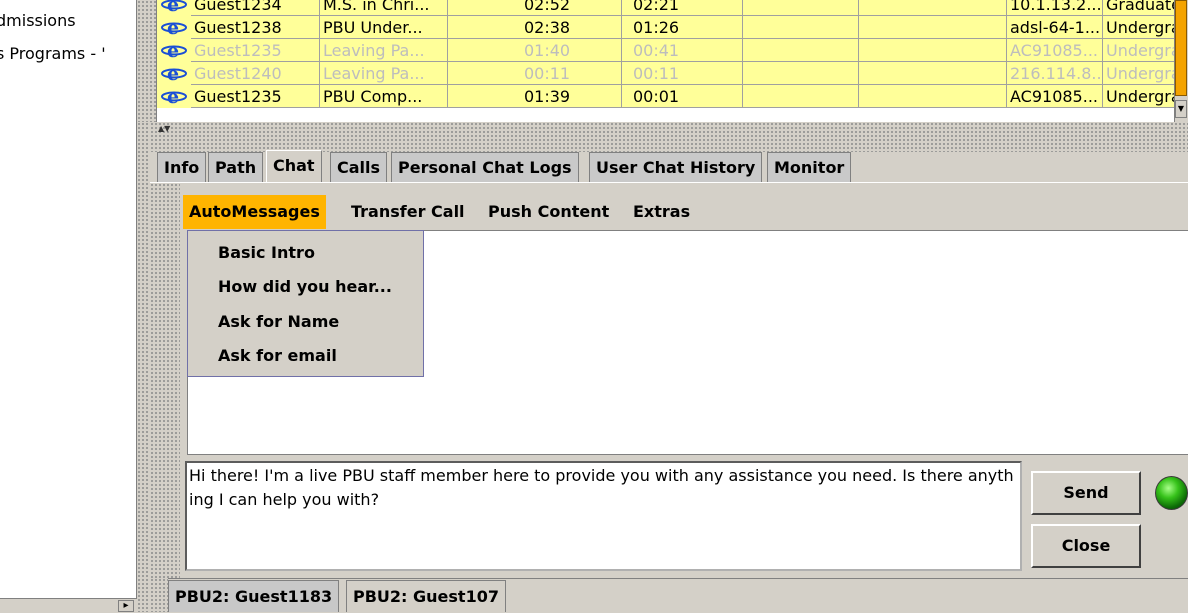 This screenshot has height=613, width=1188. Describe the element at coordinates (535, 96) in the screenshot. I see `table-cell: 01:39` at that location.